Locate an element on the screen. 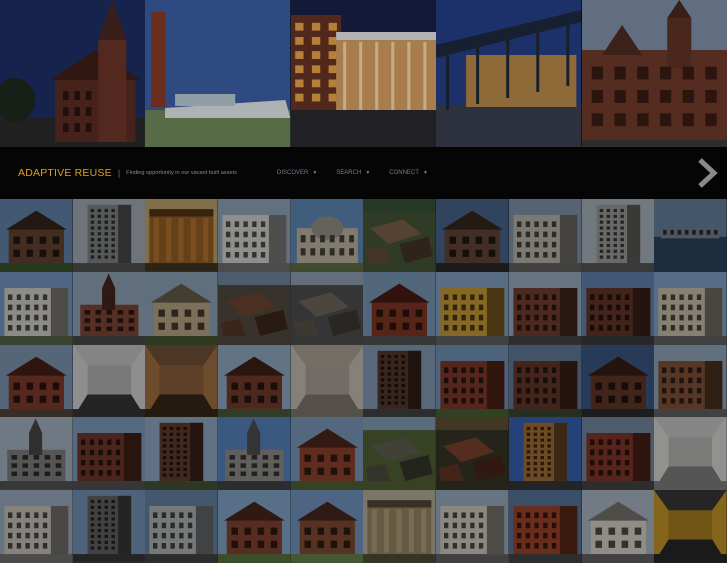 This screenshot has height=563, width=727. next-slide-button is located at coordinates (708, 173).